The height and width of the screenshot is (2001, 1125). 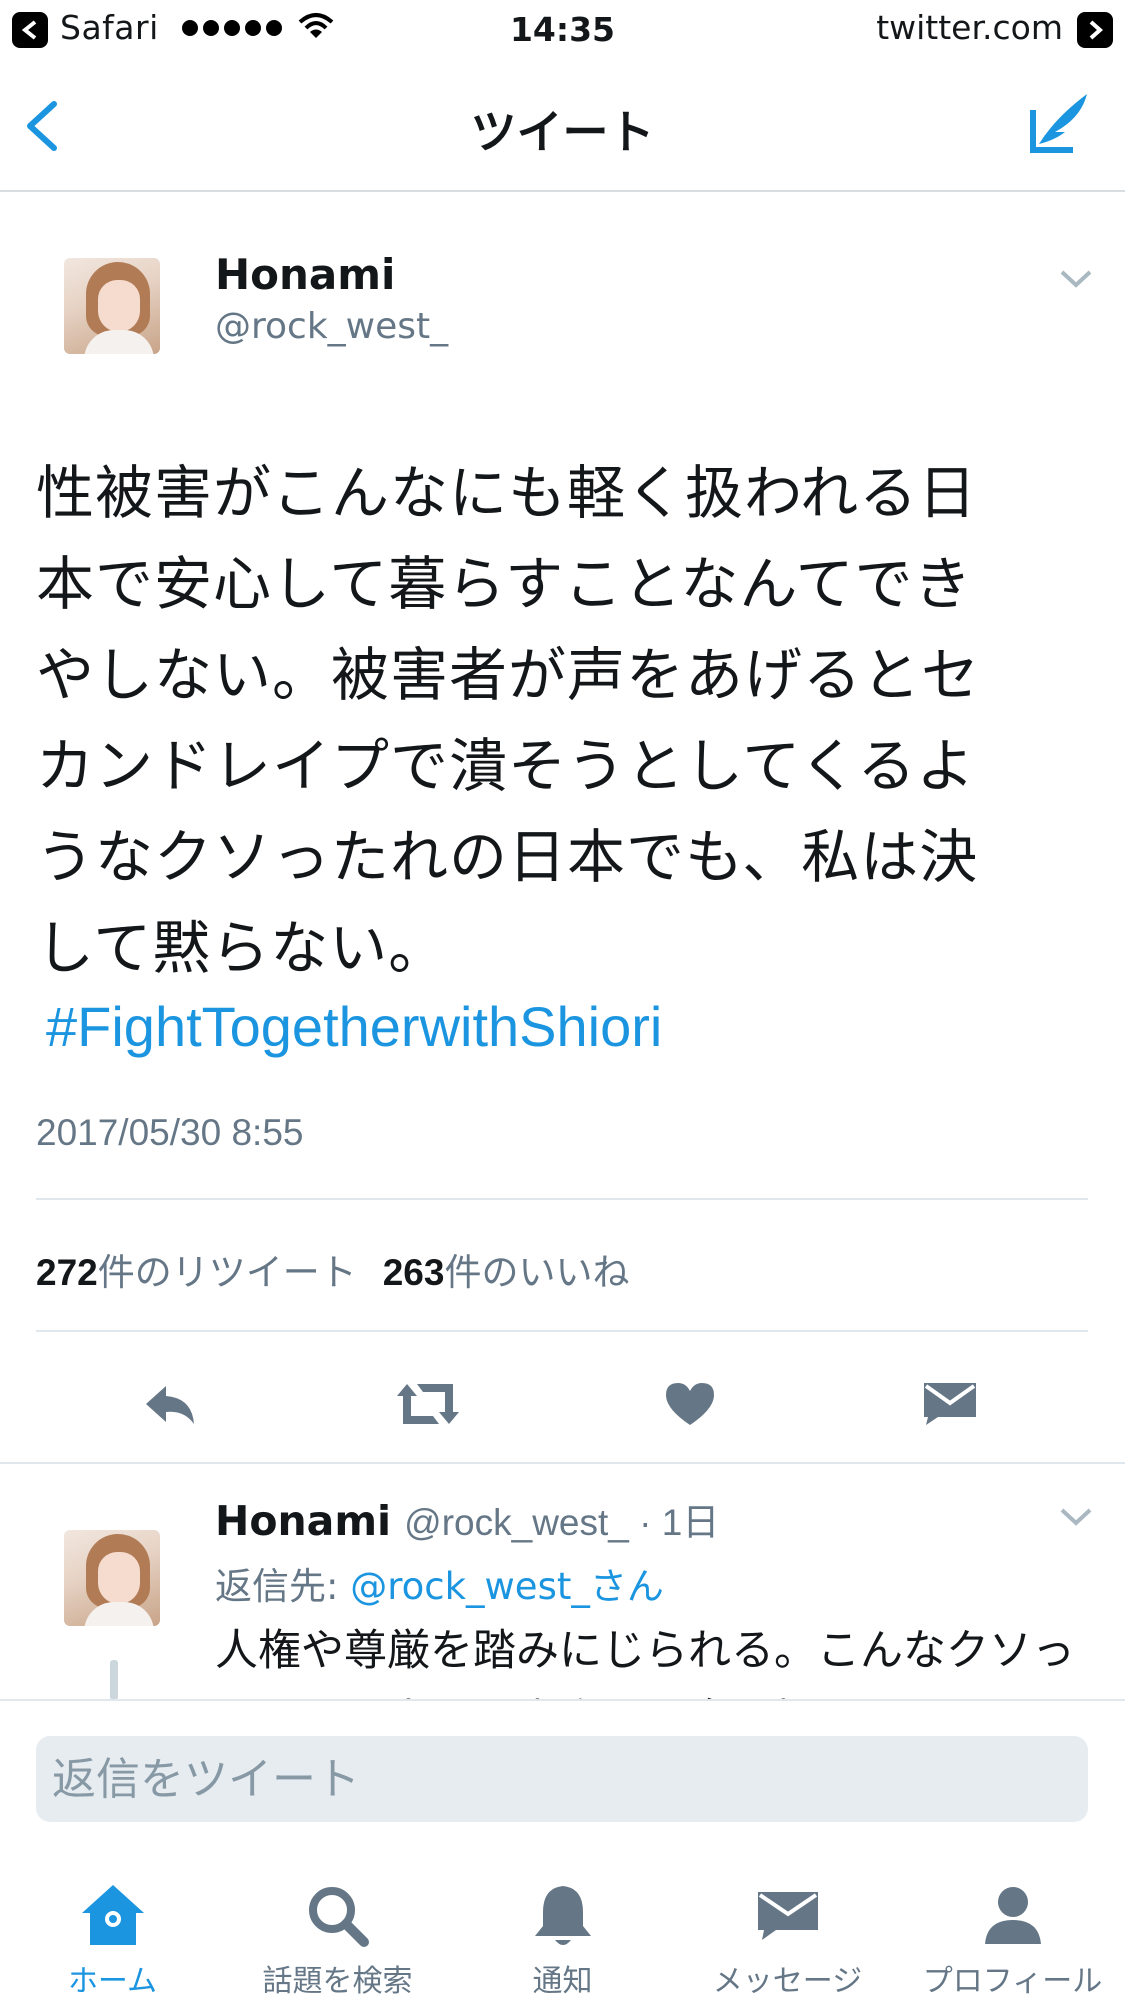 I want to click on tab-notifications: 通知, so click(x=562, y=1930).